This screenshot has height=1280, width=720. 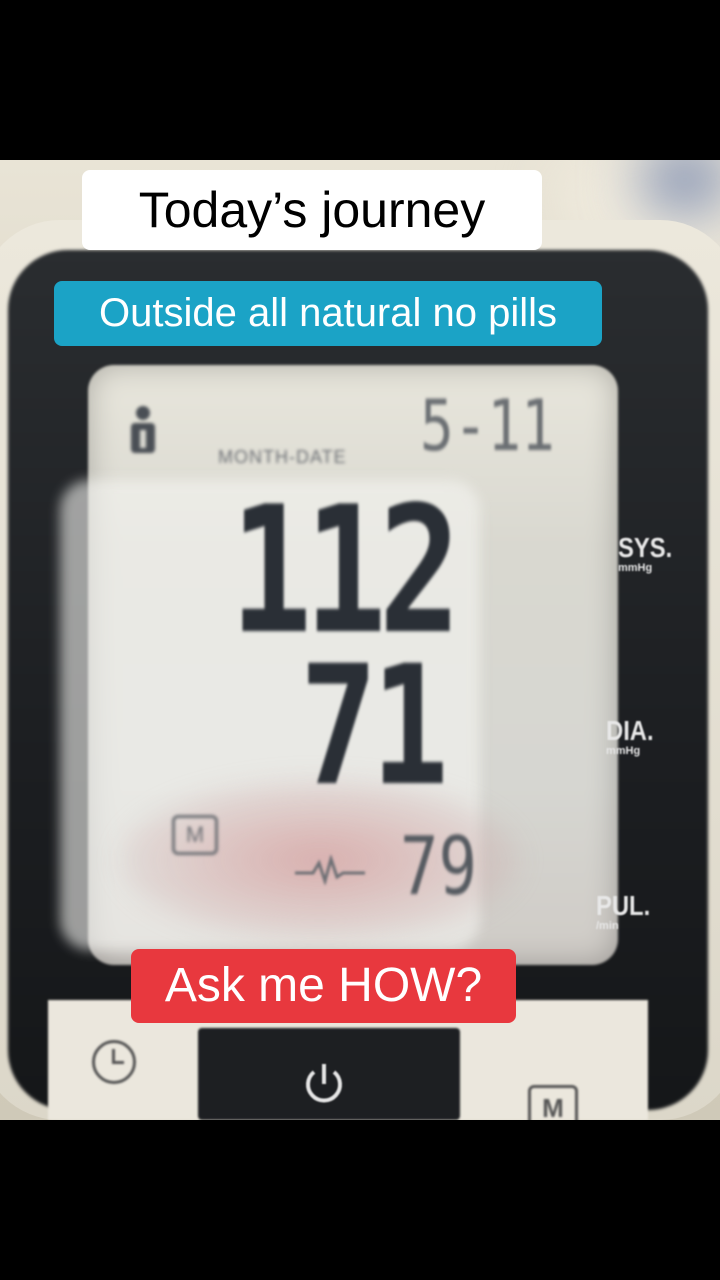 What do you see at coordinates (439, 866) in the screenshot?
I see `pulse-value: 79` at bounding box center [439, 866].